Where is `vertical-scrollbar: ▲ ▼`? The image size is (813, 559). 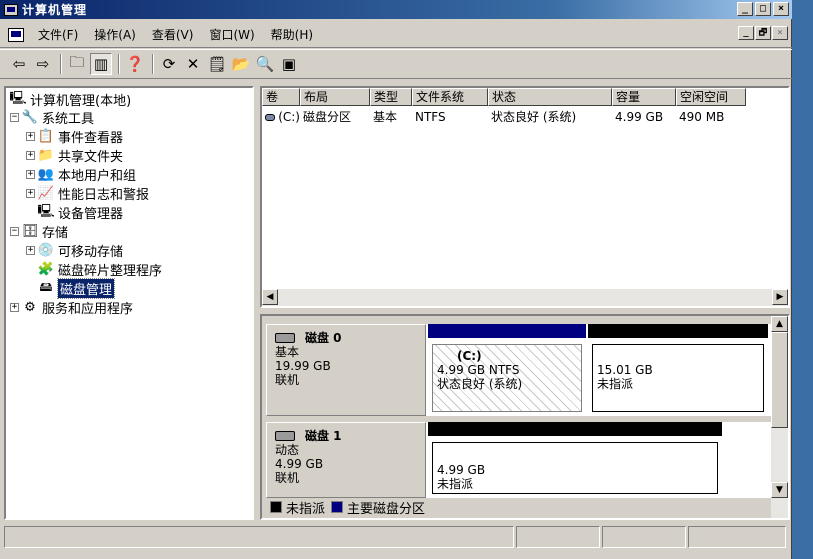 vertical-scrollbar: ▲ ▼ is located at coordinates (779, 417).